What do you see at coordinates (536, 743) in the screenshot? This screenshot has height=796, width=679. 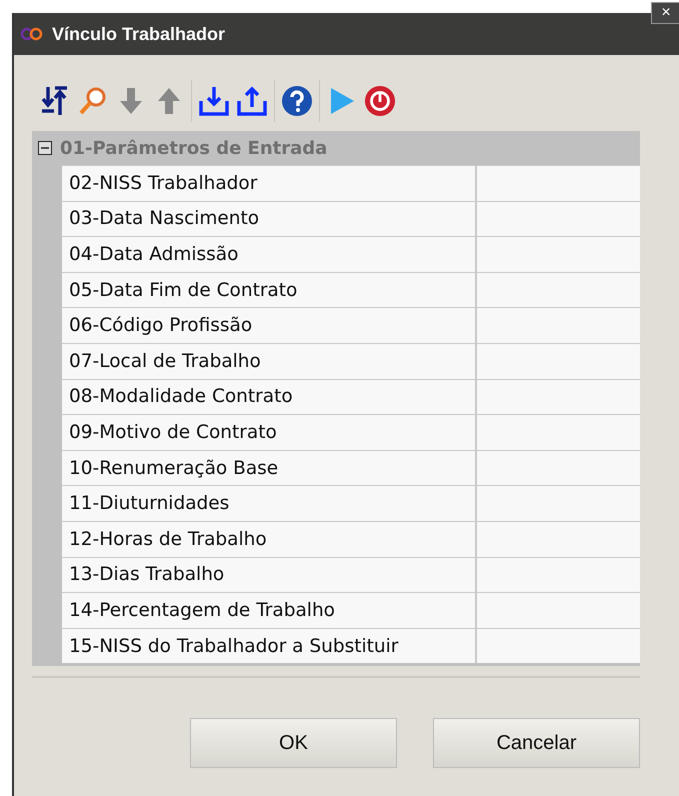 I see `cancel-button: Cancelar` at bounding box center [536, 743].